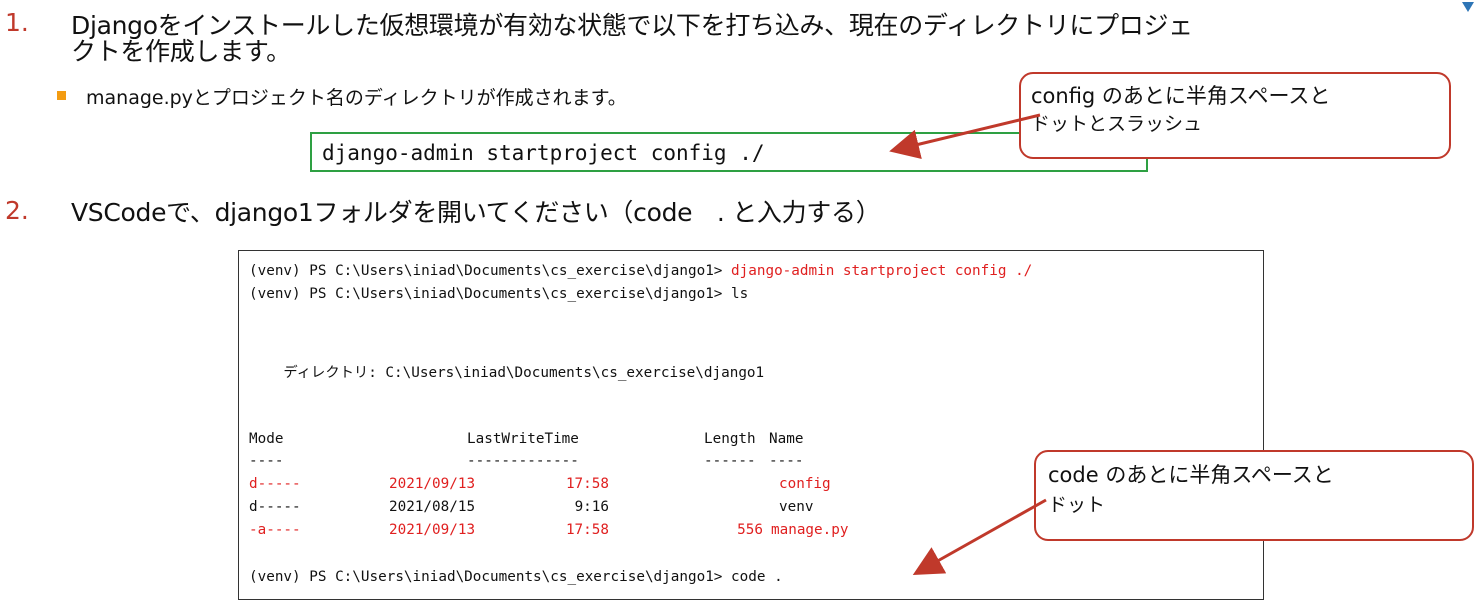 This screenshot has height=604, width=1474. What do you see at coordinates (786, 461) in the screenshot?
I see `dash-name: ----` at bounding box center [786, 461].